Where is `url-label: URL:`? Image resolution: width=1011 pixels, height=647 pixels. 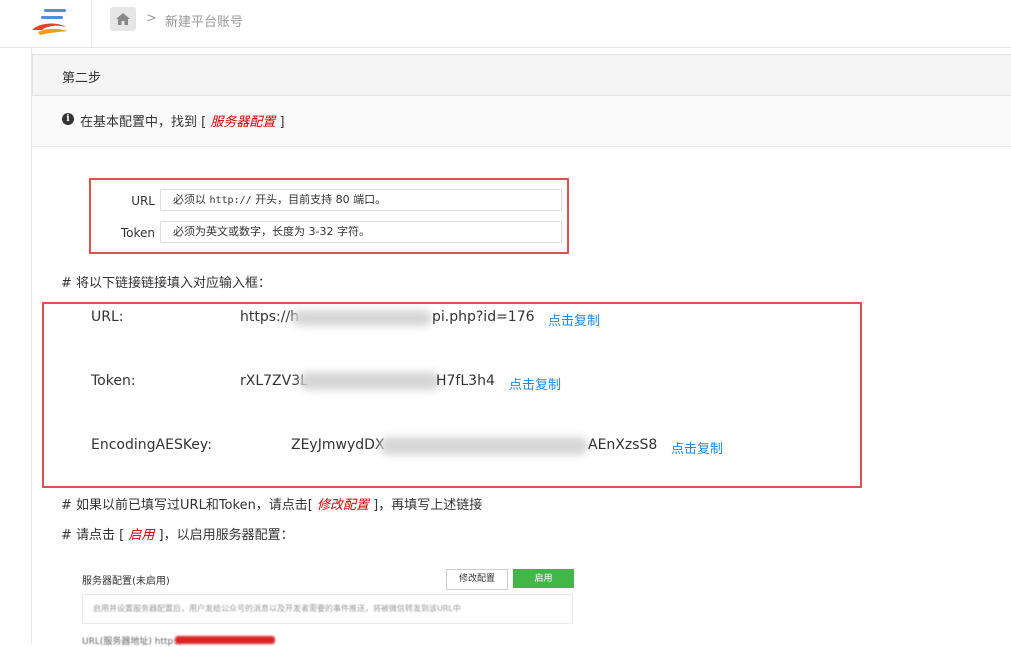
url-label: URL: is located at coordinates (107, 317).